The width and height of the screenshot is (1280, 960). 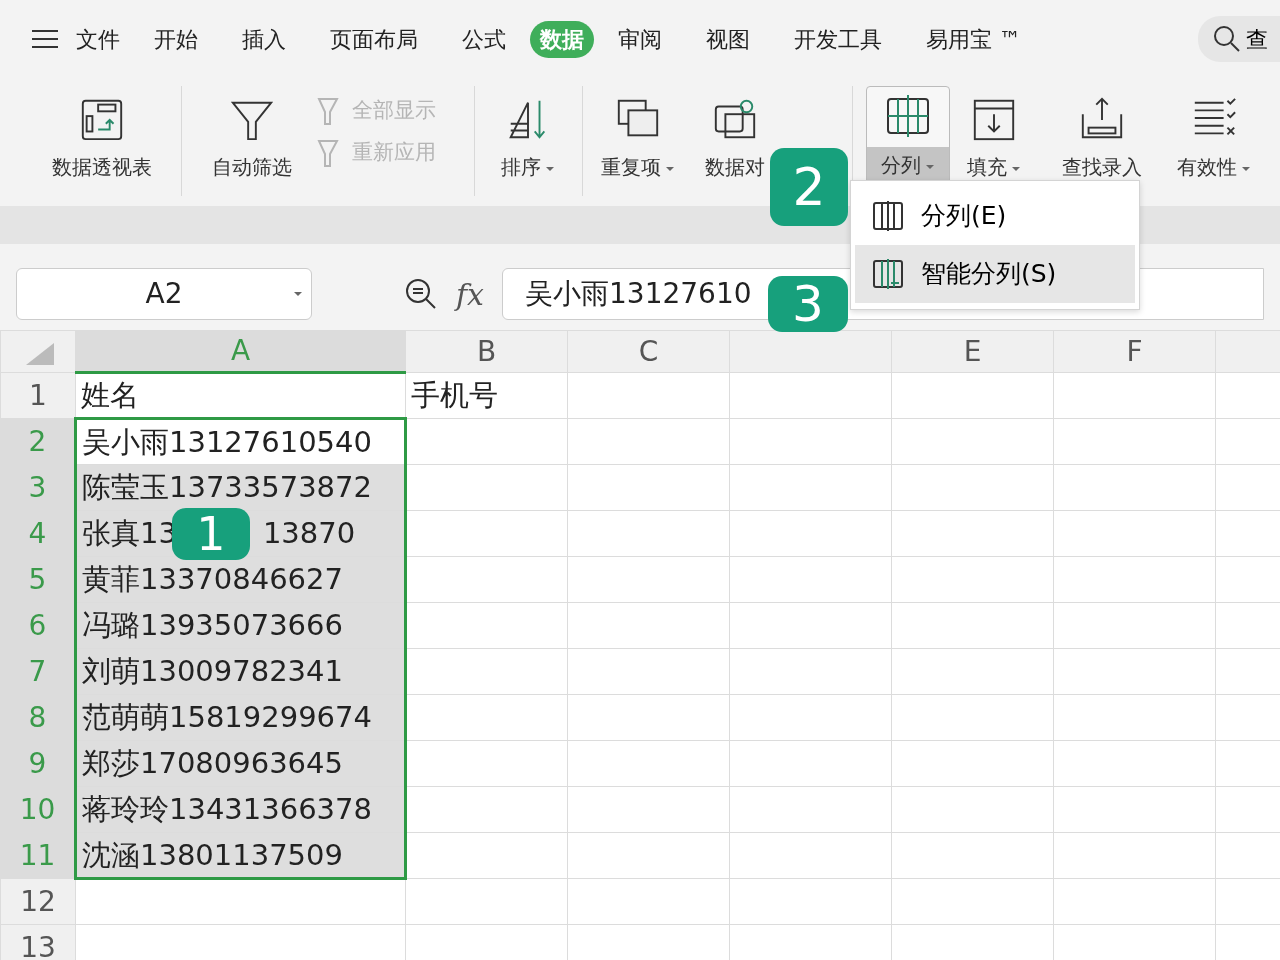 I want to click on ribbon-button: 自动筛选, so click(x=252, y=136).